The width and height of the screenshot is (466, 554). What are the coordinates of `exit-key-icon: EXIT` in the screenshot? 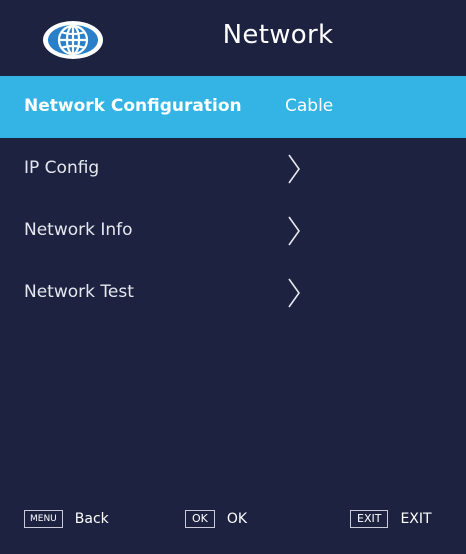 It's located at (369, 519).